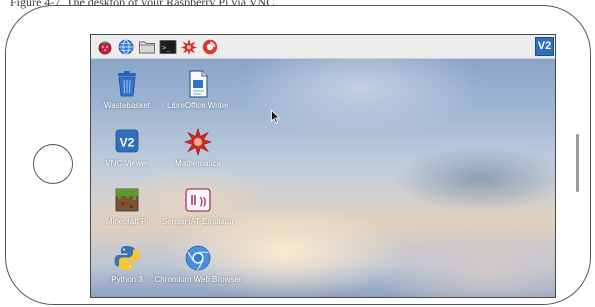 This screenshot has height=307, width=595. What do you see at coordinates (544, 46) in the screenshot?
I see `vnc-tray-icon: V2` at bounding box center [544, 46].